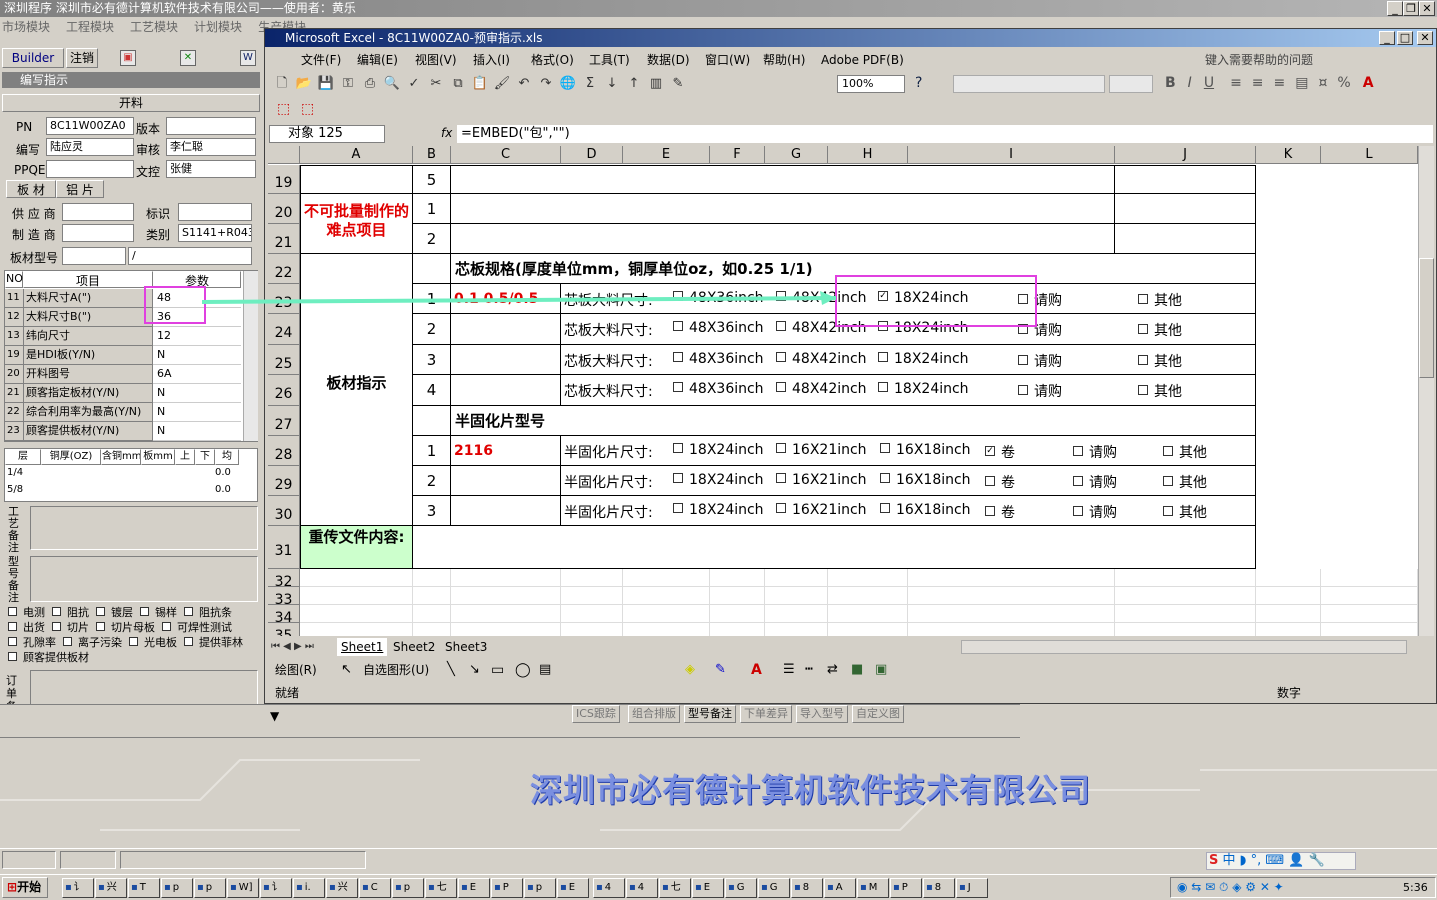 Image resolution: width=1437 pixels, height=900 pixels. I want to click on autoshape-menu-button: 自选图形(U), so click(396, 670).